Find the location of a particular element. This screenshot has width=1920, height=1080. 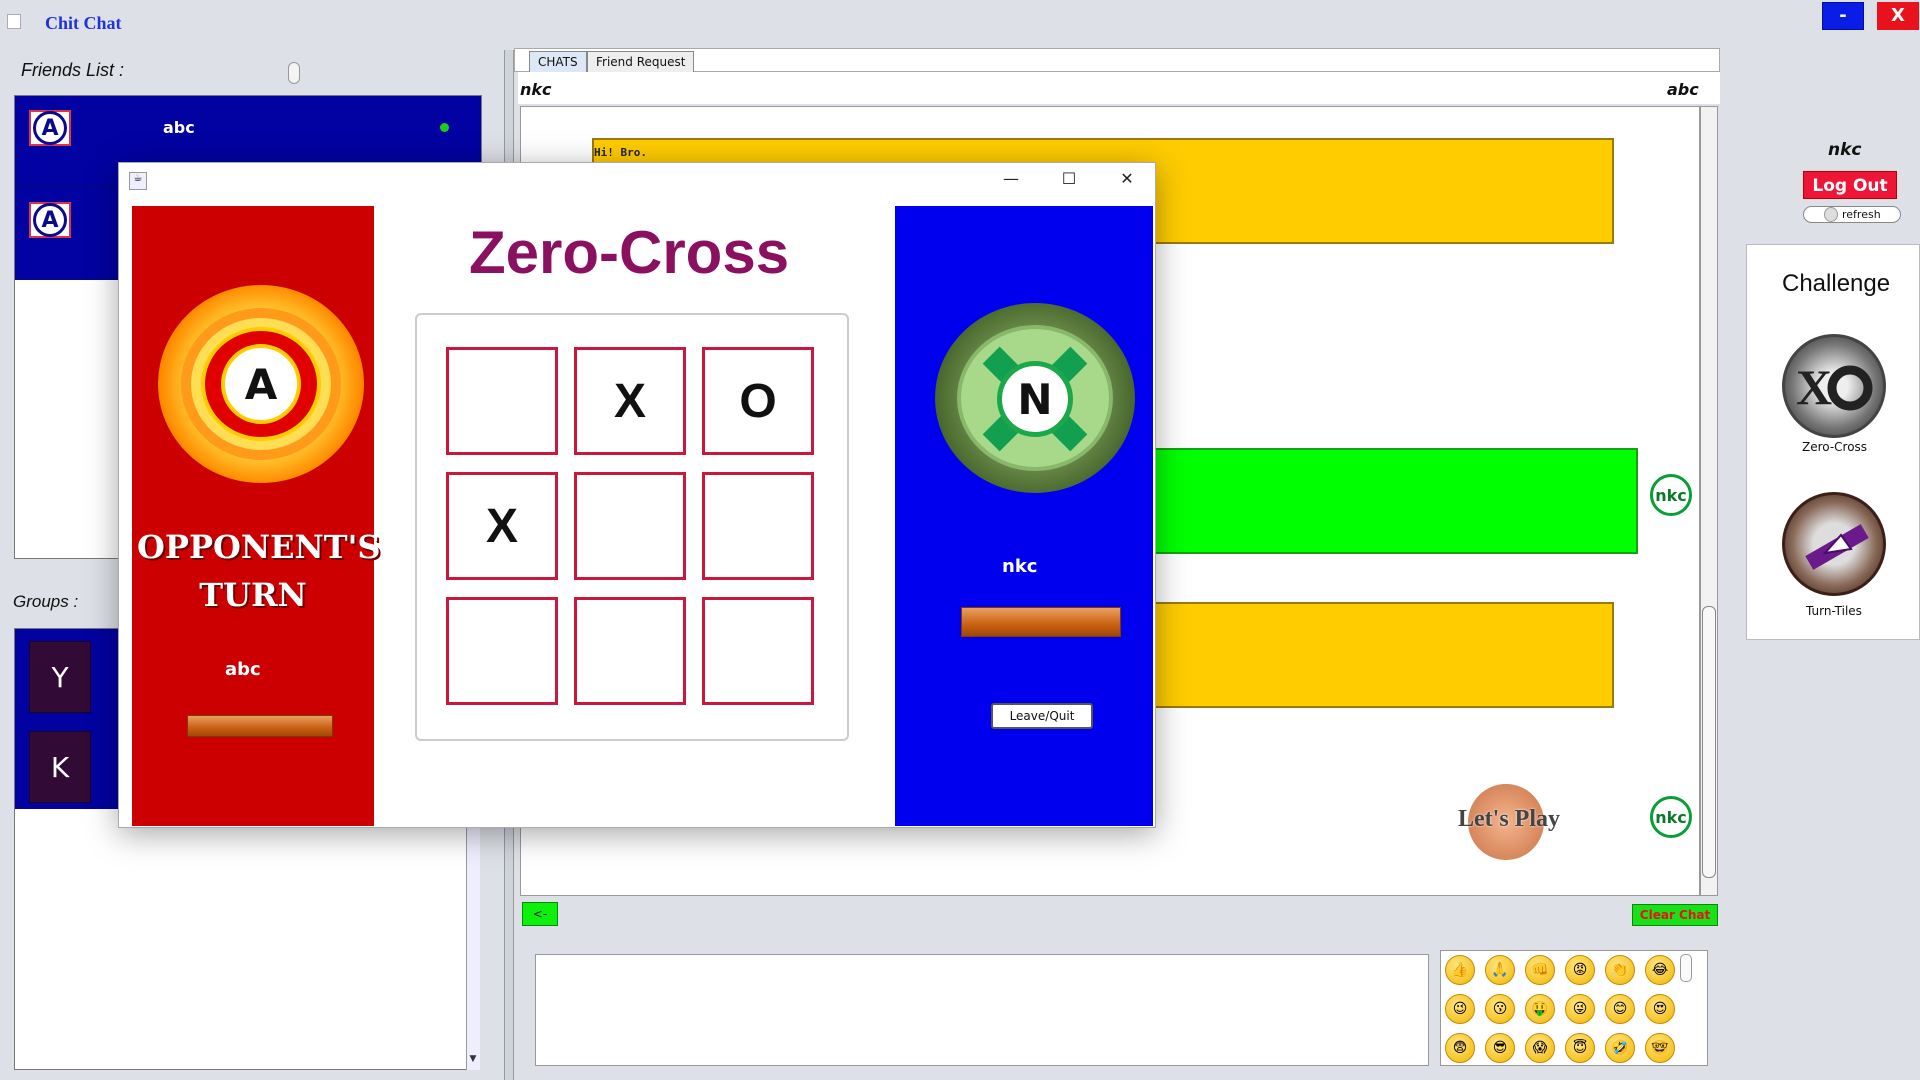

group-avatar: Y is located at coordinates (60, 677).